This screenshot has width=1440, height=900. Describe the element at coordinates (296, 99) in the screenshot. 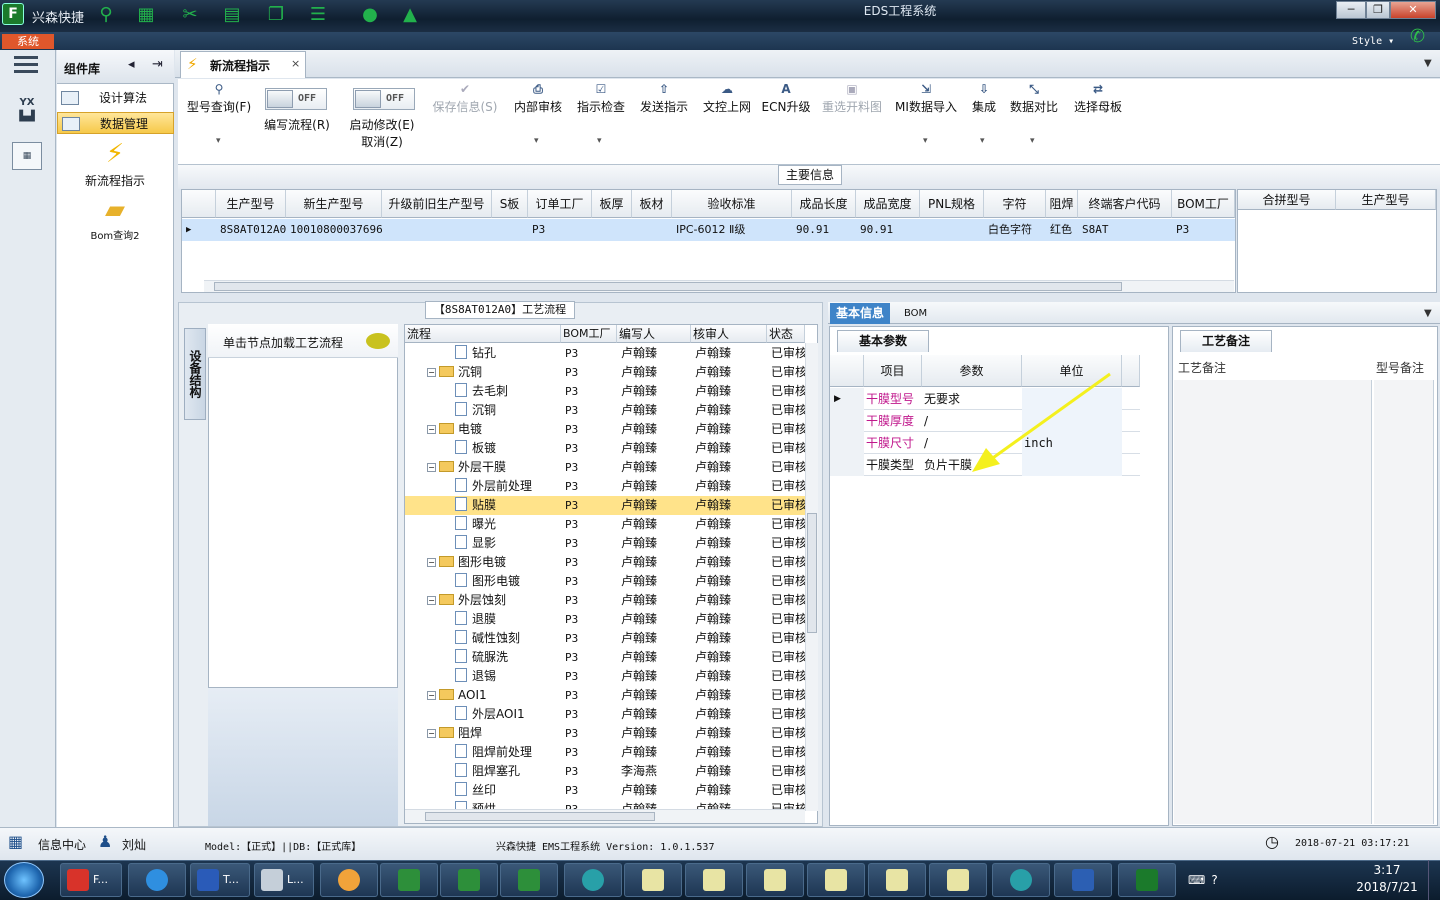

I see `edit-flow-toggle: OFF` at that location.